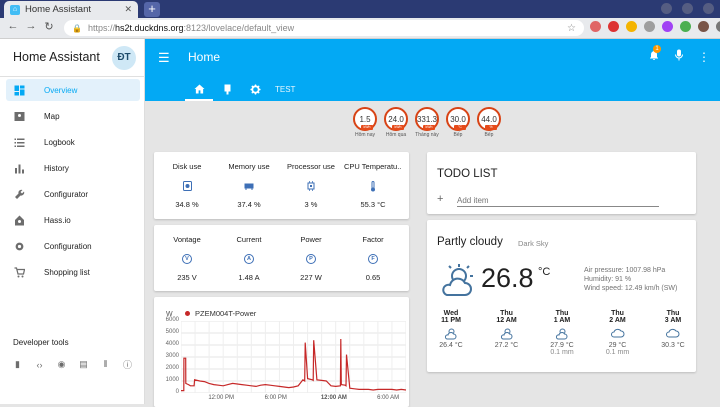 Image resolution: width=720 pixels, height=407 pixels. What do you see at coordinates (124, 58) in the screenshot?
I see `user-avatar: ĐT` at bounding box center [124, 58].